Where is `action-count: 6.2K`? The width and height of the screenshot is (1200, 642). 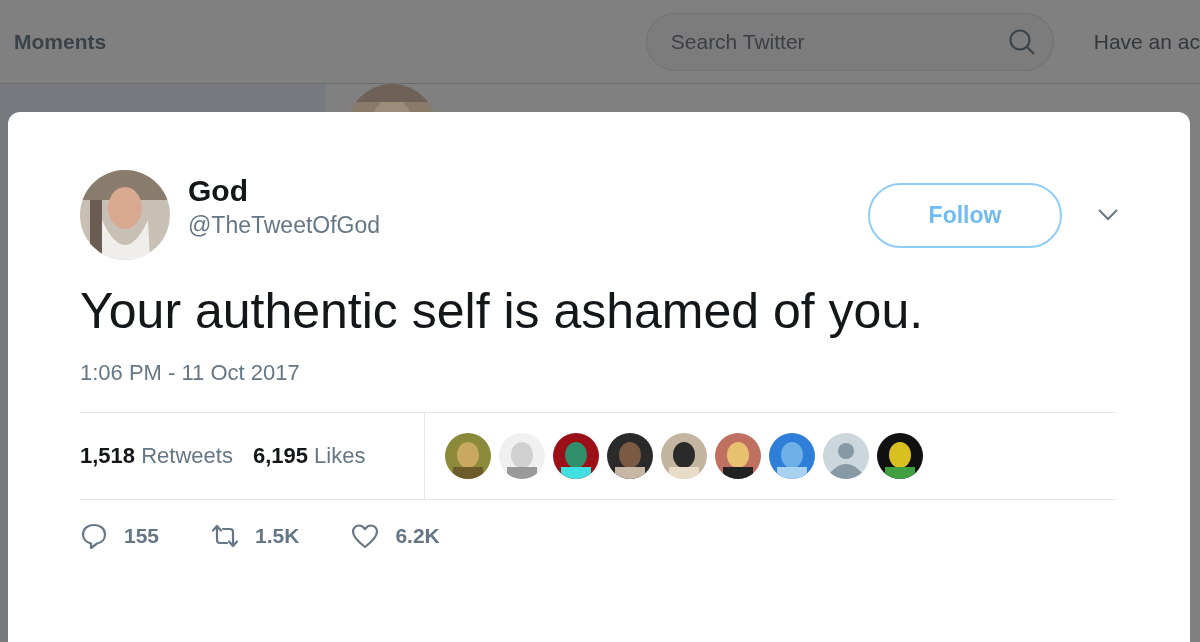 action-count: 6.2K is located at coordinates (417, 536).